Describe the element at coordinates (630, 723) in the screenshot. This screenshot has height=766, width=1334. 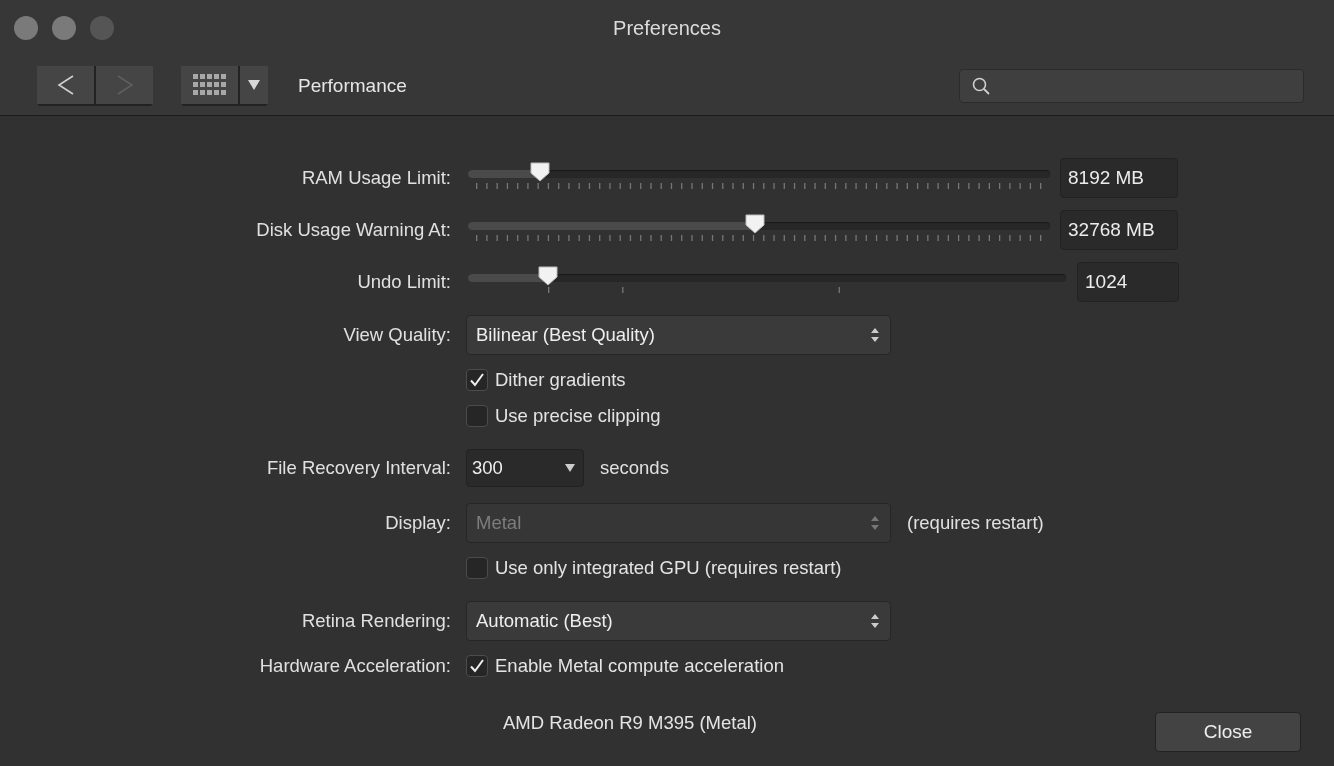
I see `gpu-name-text: AMD Radeon R9 M395 (Metal)` at that location.